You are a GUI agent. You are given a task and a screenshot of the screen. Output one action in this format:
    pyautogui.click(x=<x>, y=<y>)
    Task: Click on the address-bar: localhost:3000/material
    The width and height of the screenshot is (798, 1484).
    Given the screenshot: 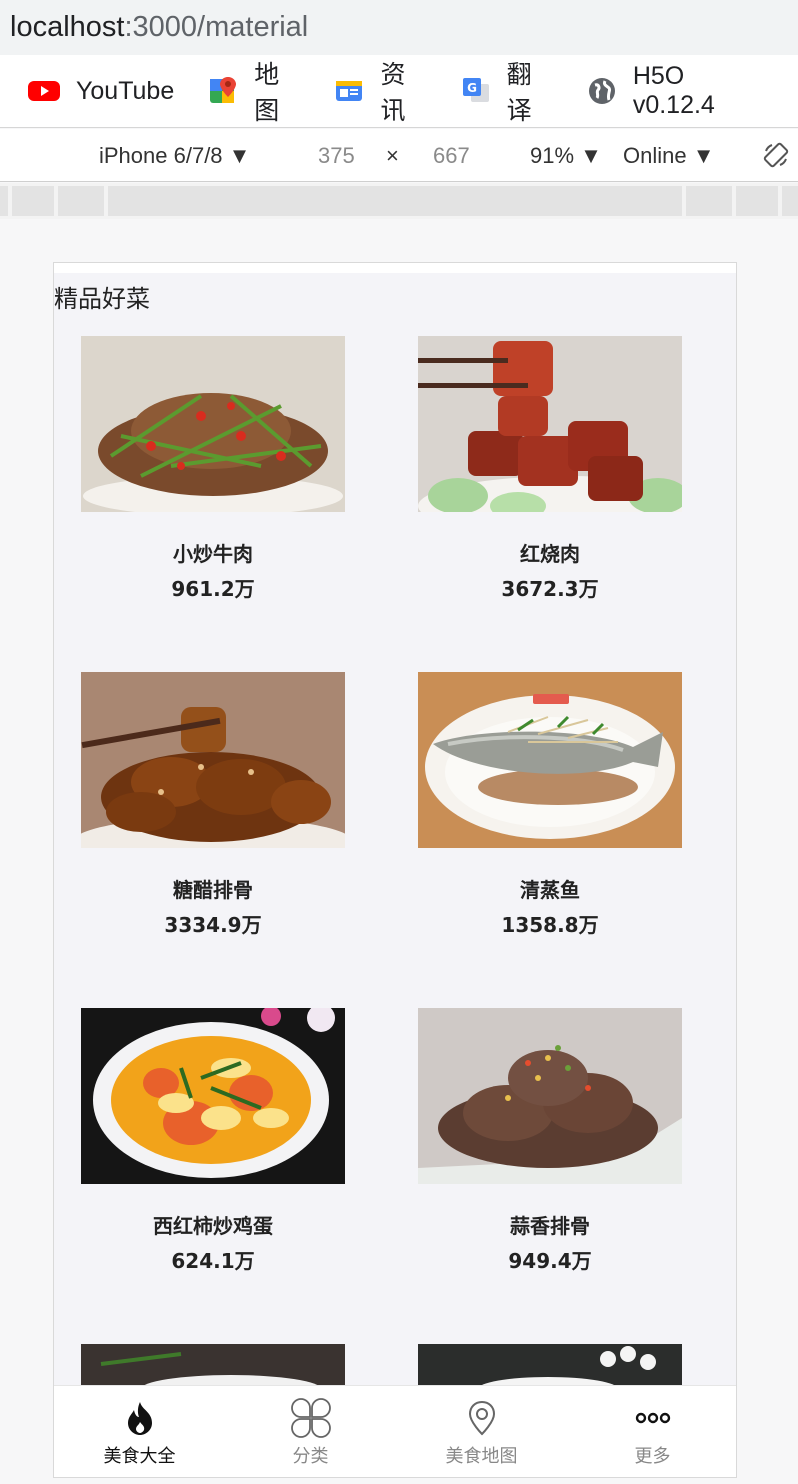 What is the action you would take?
    pyautogui.click(x=399, y=27)
    